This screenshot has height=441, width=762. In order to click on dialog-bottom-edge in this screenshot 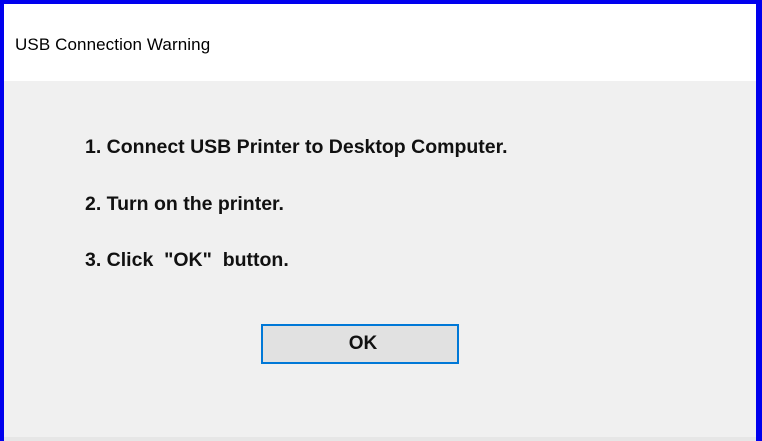, I will do `click(380, 439)`.